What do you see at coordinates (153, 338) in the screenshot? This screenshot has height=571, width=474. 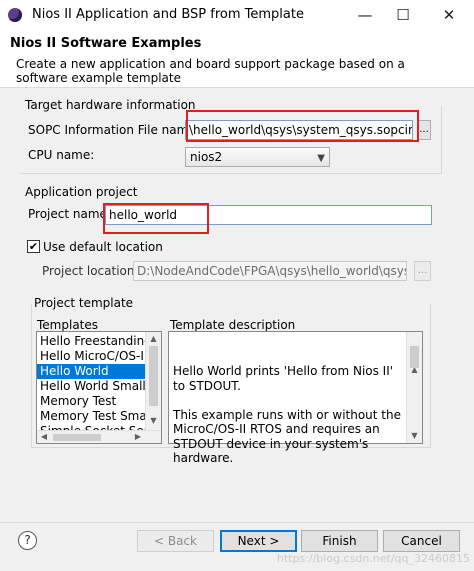 I see `scroll-up-arrow-icon: ▲` at bounding box center [153, 338].